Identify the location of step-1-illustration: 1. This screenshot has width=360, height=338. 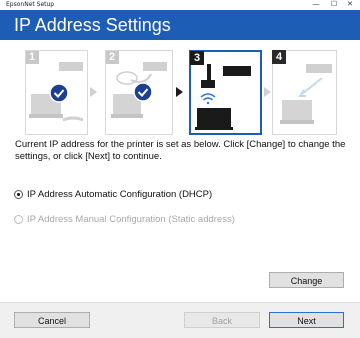
(56, 92).